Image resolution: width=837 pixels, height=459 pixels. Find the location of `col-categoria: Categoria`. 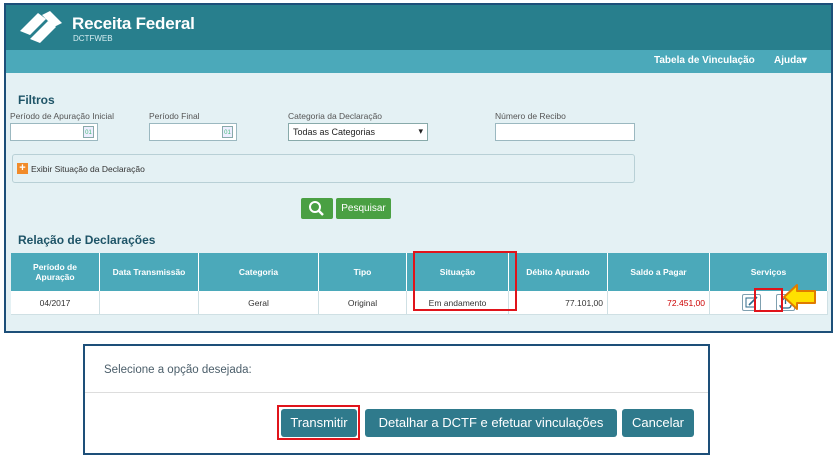

col-categoria: Categoria is located at coordinates (258, 272).